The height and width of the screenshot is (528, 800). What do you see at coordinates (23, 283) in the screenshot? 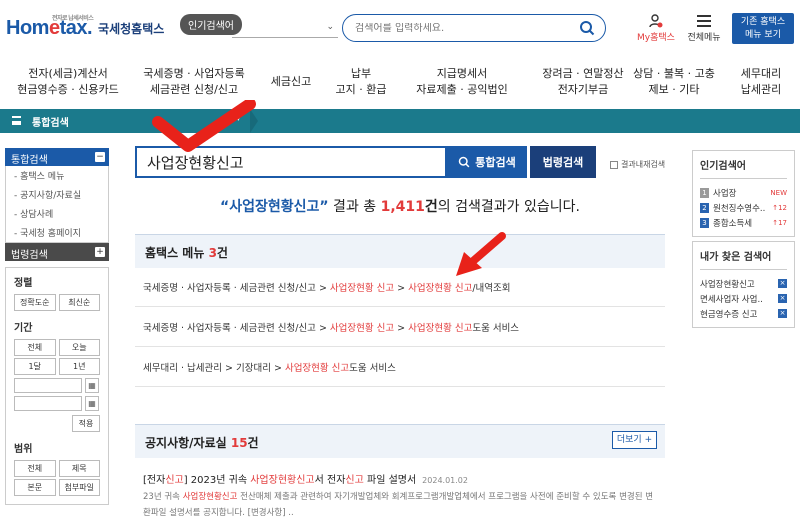
I see `sort-title: 정렬` at bounding box center [23, 283].